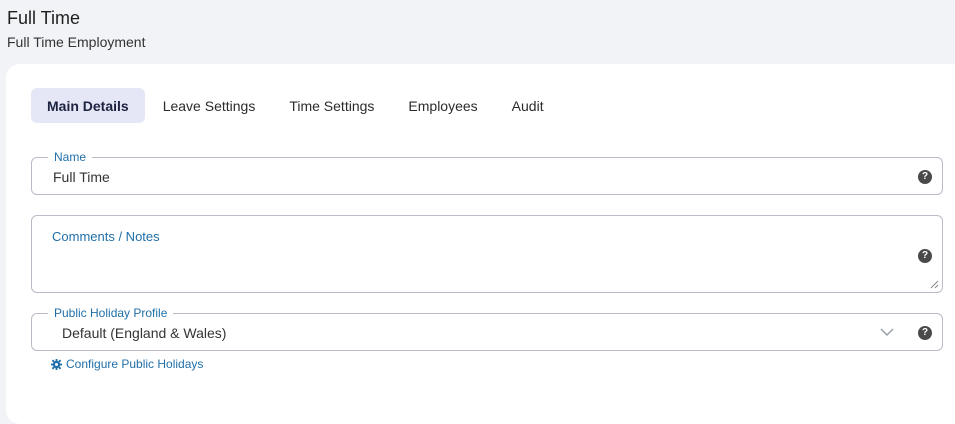 This screenshot has height=424, width=955. I want to click on configure-public-holidays-link: Configure Public Holidays, so click(127, 364).